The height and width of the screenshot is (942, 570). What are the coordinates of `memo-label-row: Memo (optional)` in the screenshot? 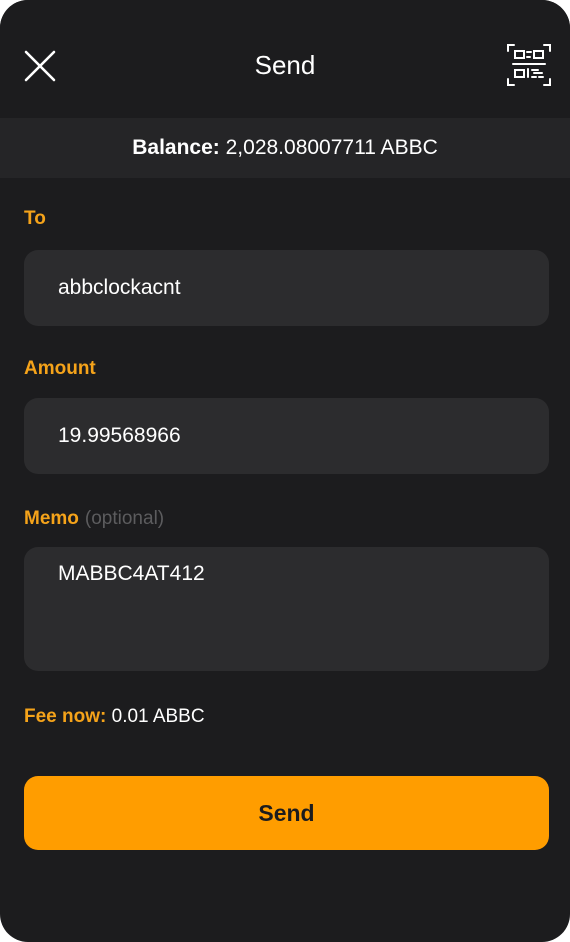 It's located at (94, 519).